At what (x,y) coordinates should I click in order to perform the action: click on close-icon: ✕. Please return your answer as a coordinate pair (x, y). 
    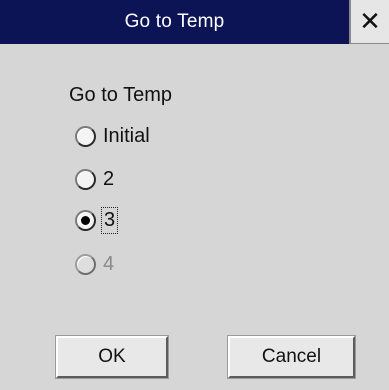
    Looking at the image, I should click on (370, 21).